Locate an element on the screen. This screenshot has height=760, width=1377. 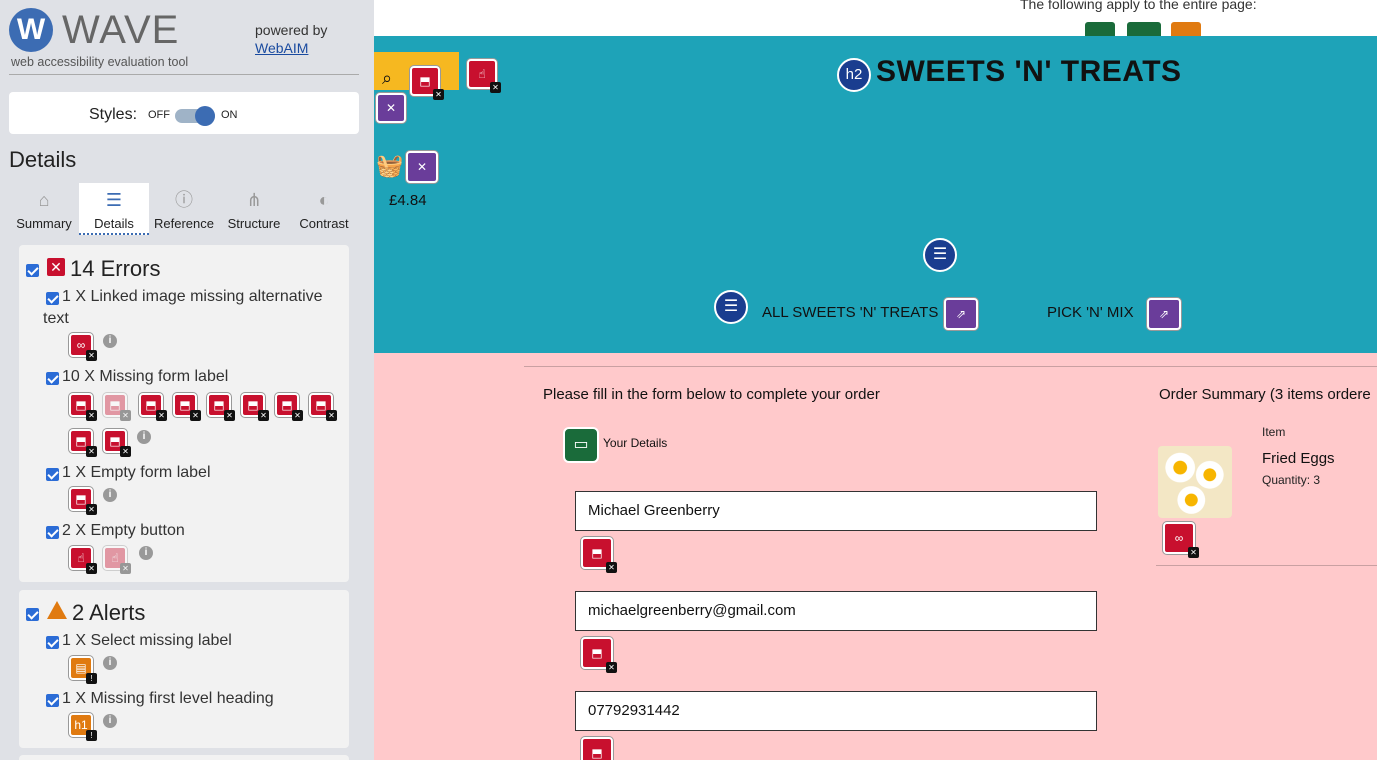
errors-title: 14 Errors is located at coordinates (115, 268).